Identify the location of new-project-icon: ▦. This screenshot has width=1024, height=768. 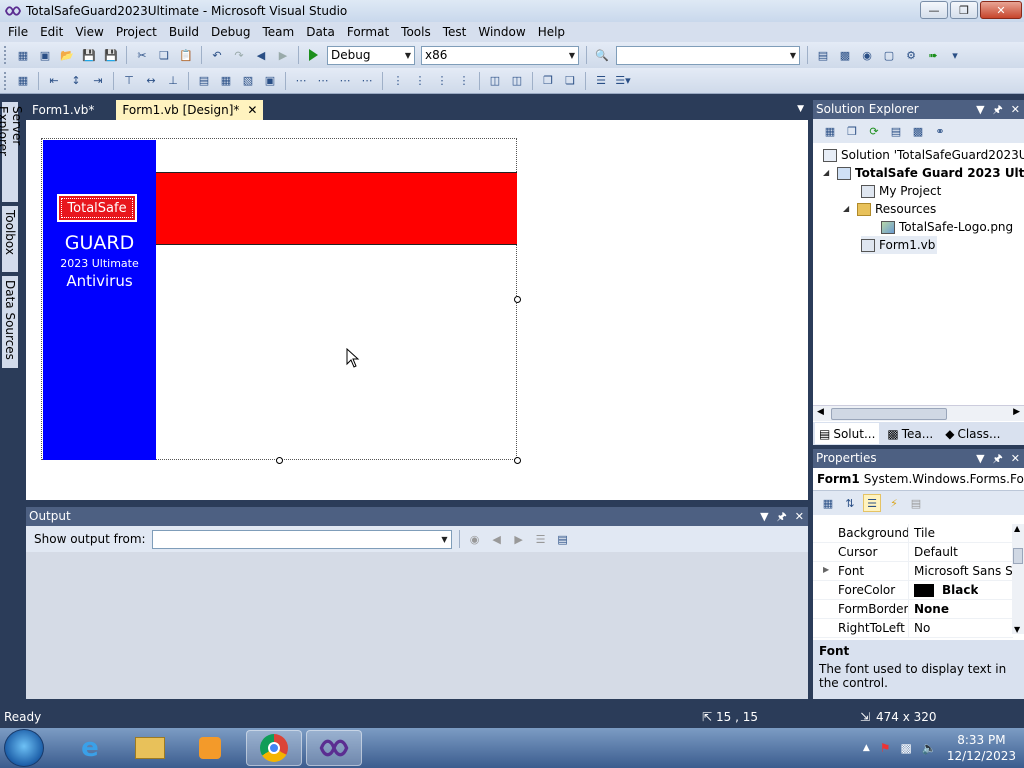
(23, 55).